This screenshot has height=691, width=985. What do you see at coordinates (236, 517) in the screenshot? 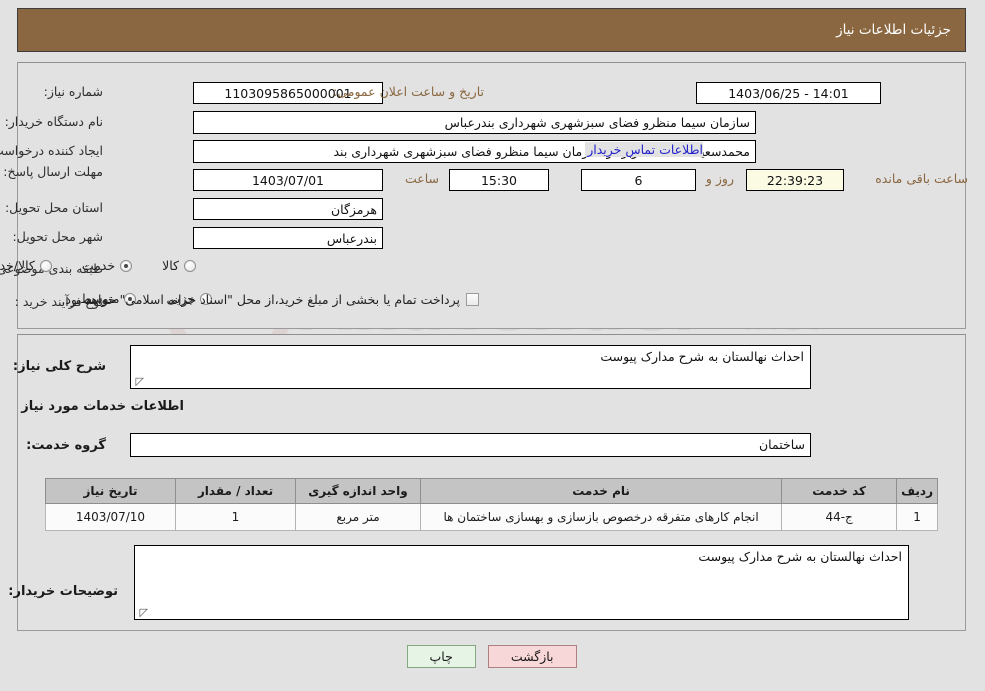
I see `cell-qty: 1` at bounding box center [236, 517].